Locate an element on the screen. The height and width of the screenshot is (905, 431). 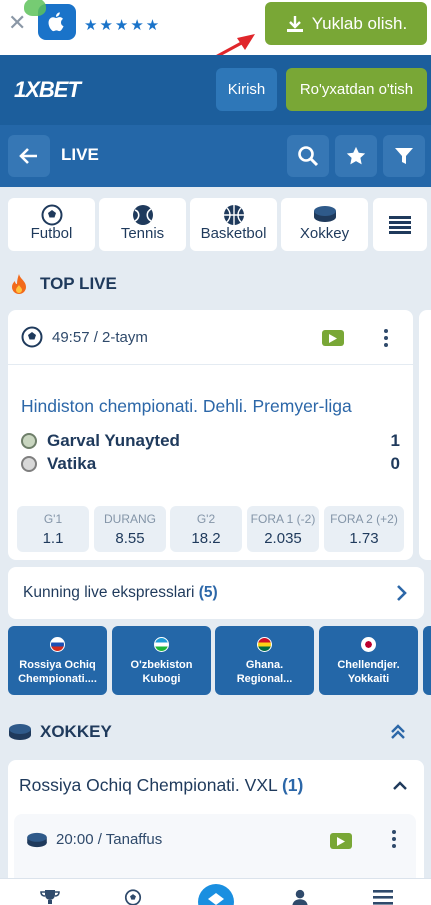
championship-name: Chellendjer. Yokkaiti is located at coordinates (368, 672).